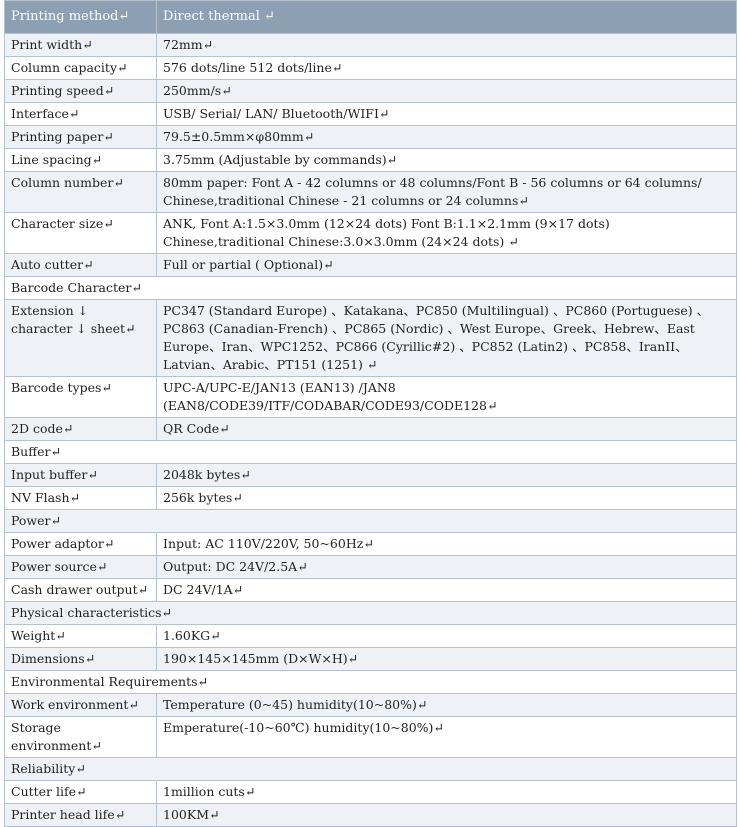  I want to click on row-value: 2048k bytes↵, so click(446, 475).